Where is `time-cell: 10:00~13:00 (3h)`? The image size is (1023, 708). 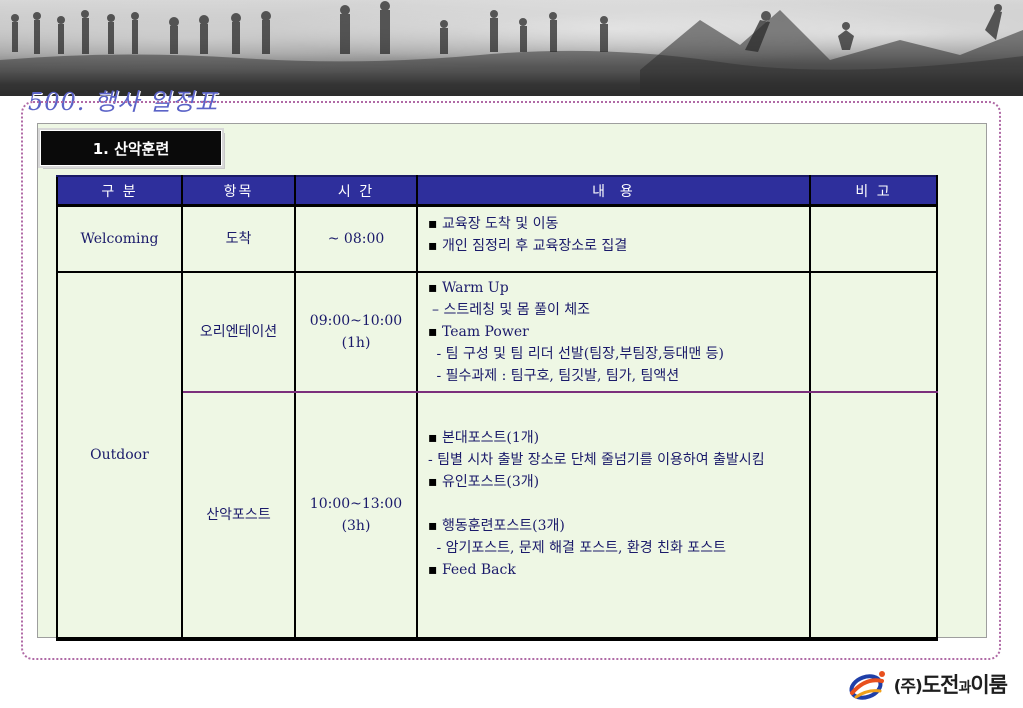
time-cell: 10:00~13:00 (3h) is located at coordinates (356, 516).